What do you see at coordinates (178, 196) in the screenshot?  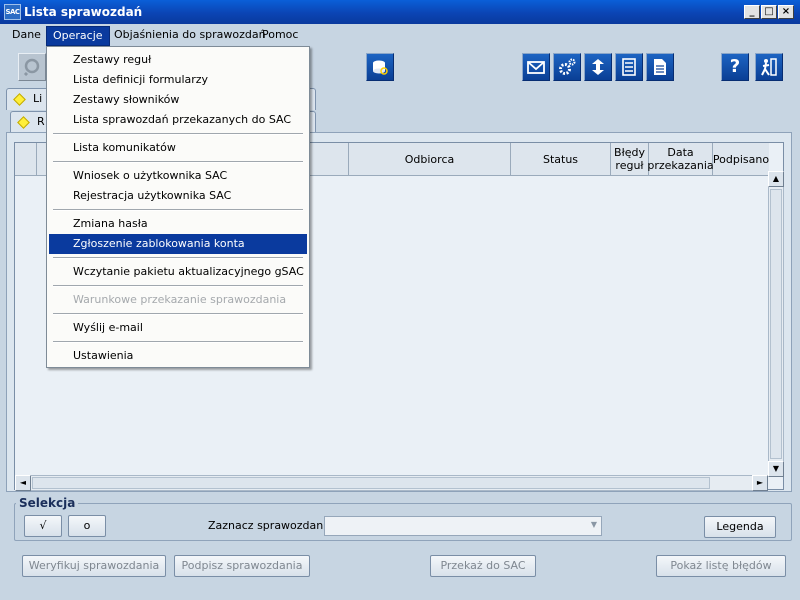 I see `menu-item-rejestracja: Rejestracja użytkownika SAC` at bounding box center [178, 196].